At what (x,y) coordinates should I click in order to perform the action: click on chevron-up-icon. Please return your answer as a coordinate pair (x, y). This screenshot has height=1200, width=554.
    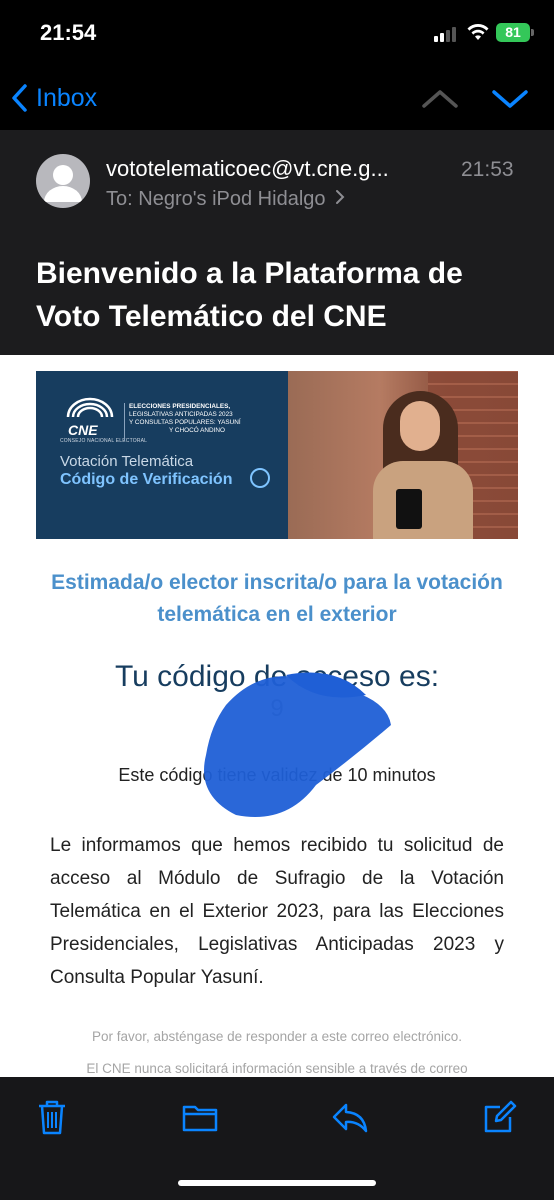
    Looking at the image, I should click on (440, 99).